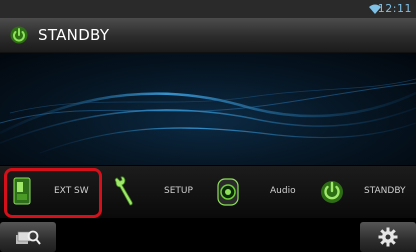 The height and width of the screenshot is (252, 416). I want to click on setup-button: SETUP, so click(156, 192).